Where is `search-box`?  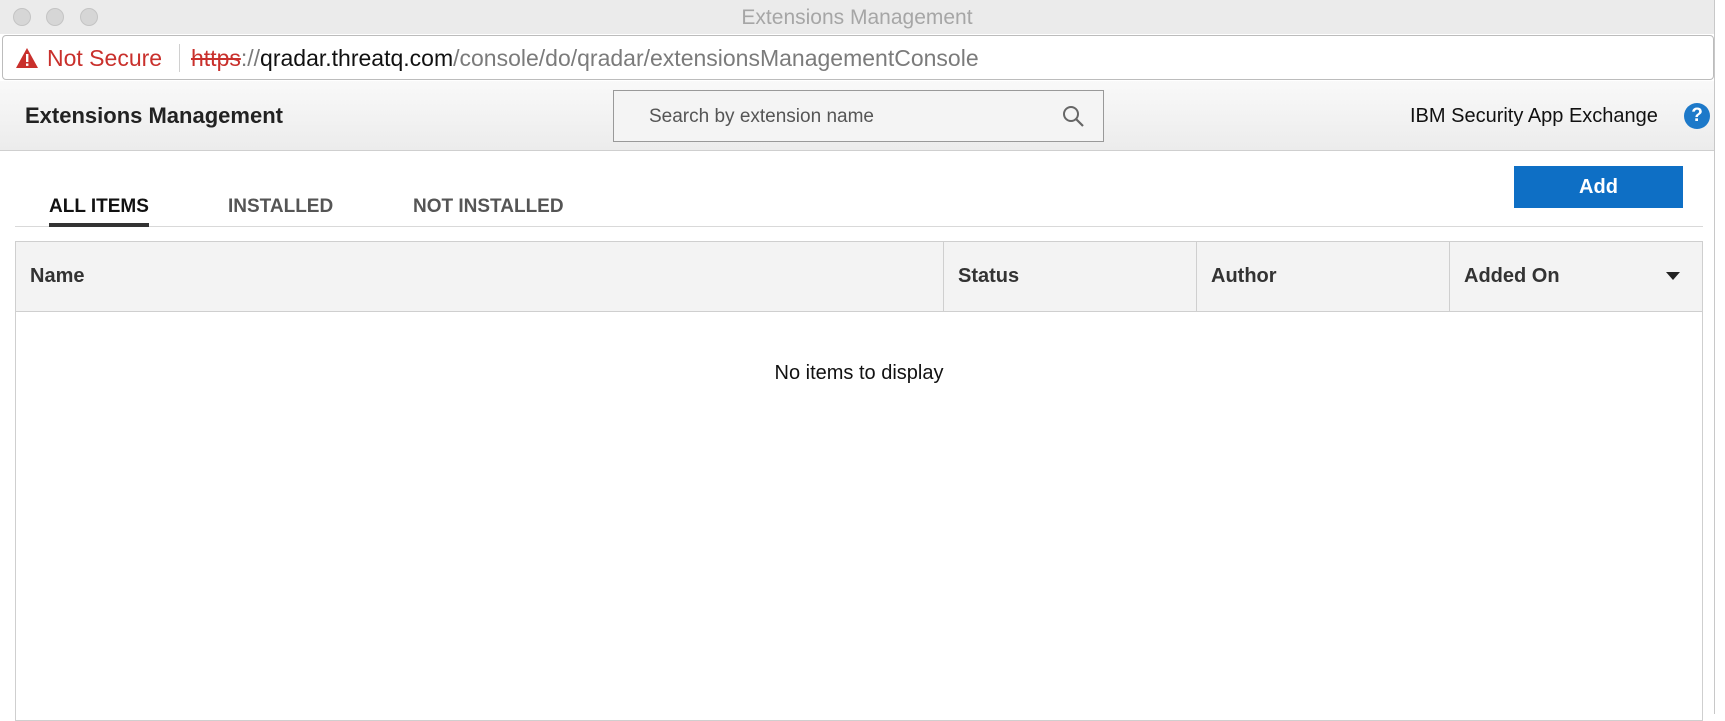 search-box is located at coordinates (858, 116).